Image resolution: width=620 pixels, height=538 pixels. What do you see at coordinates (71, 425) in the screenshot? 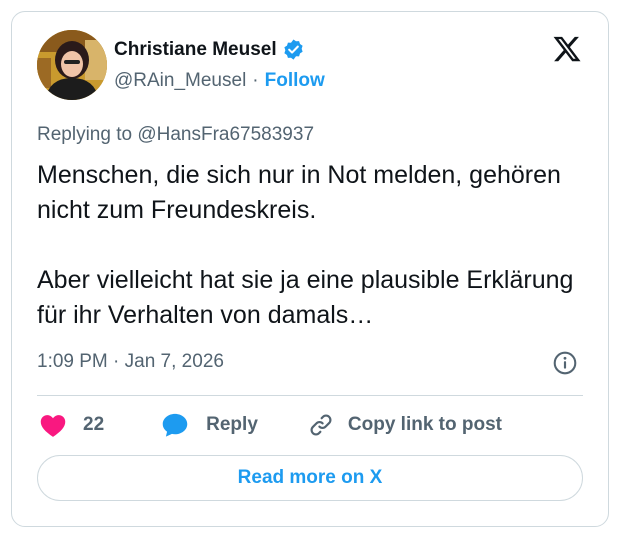
I see `like-button: 22` at bounding box center [71, 425].